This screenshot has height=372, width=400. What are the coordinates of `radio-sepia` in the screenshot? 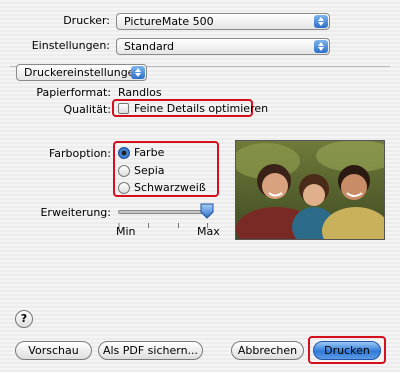 It's located at (124, 171).